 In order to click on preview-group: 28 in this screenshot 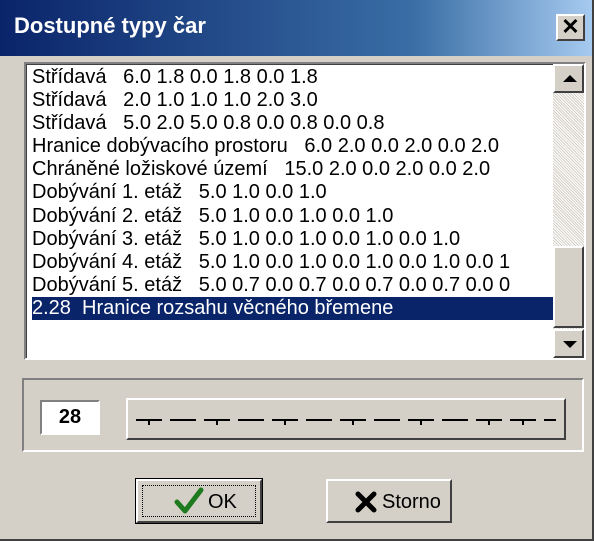, I will do `click(303, 415)`.